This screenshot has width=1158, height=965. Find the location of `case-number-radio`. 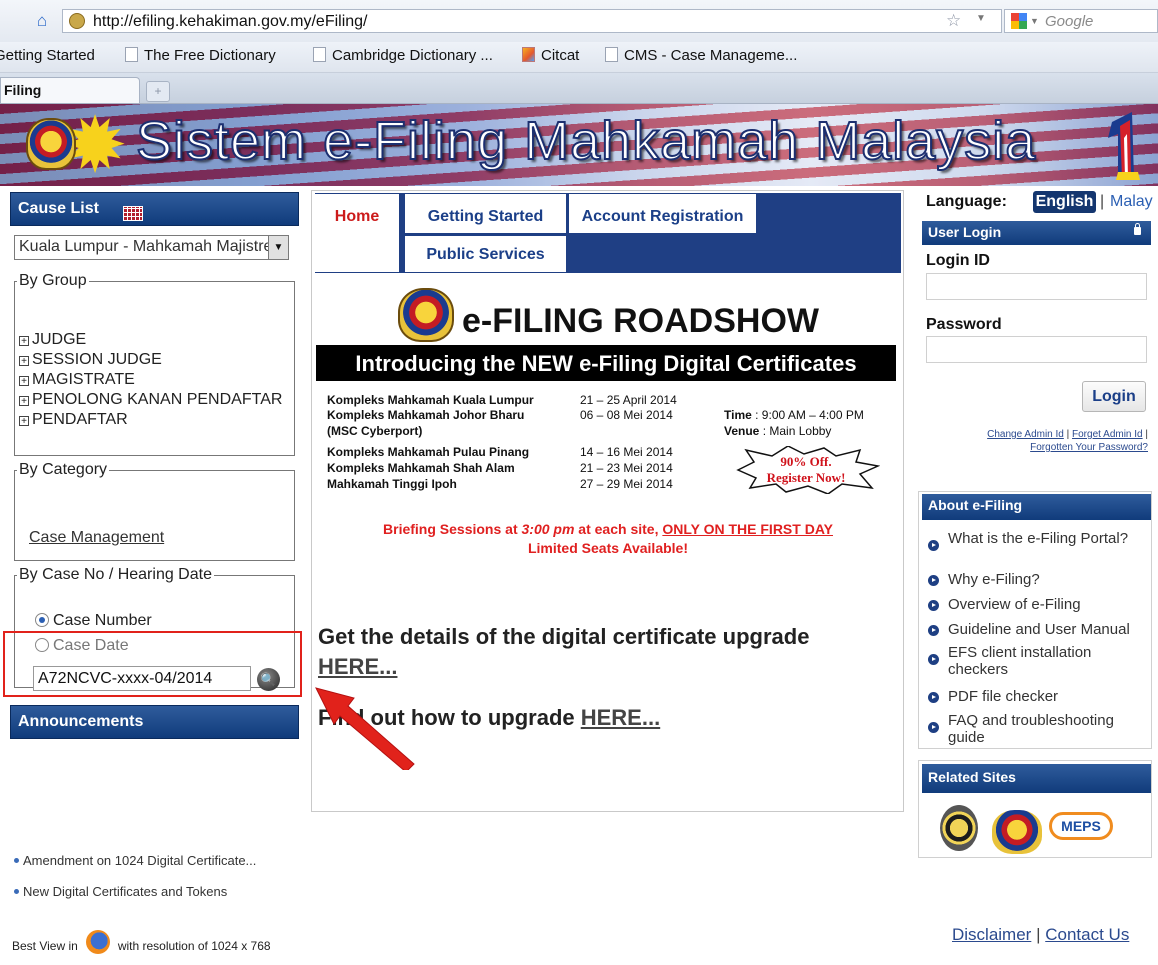

case-number-radio is located at coordinates (42, 620).